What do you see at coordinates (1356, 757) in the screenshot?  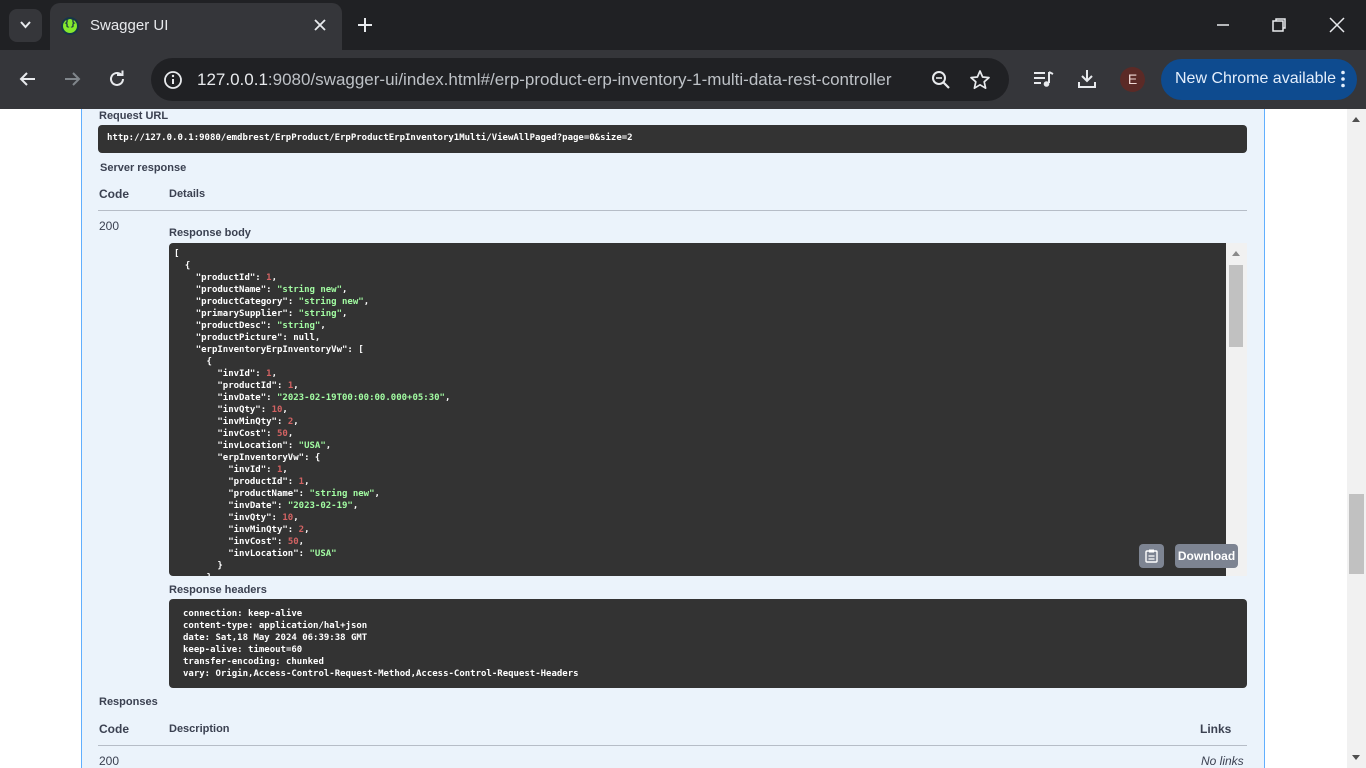 I see `scroll-down-icon` at bounding box center [1356, 757].